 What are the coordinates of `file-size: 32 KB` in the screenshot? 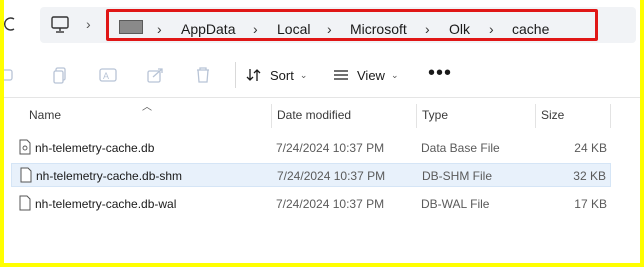 It's located at (589, 176).